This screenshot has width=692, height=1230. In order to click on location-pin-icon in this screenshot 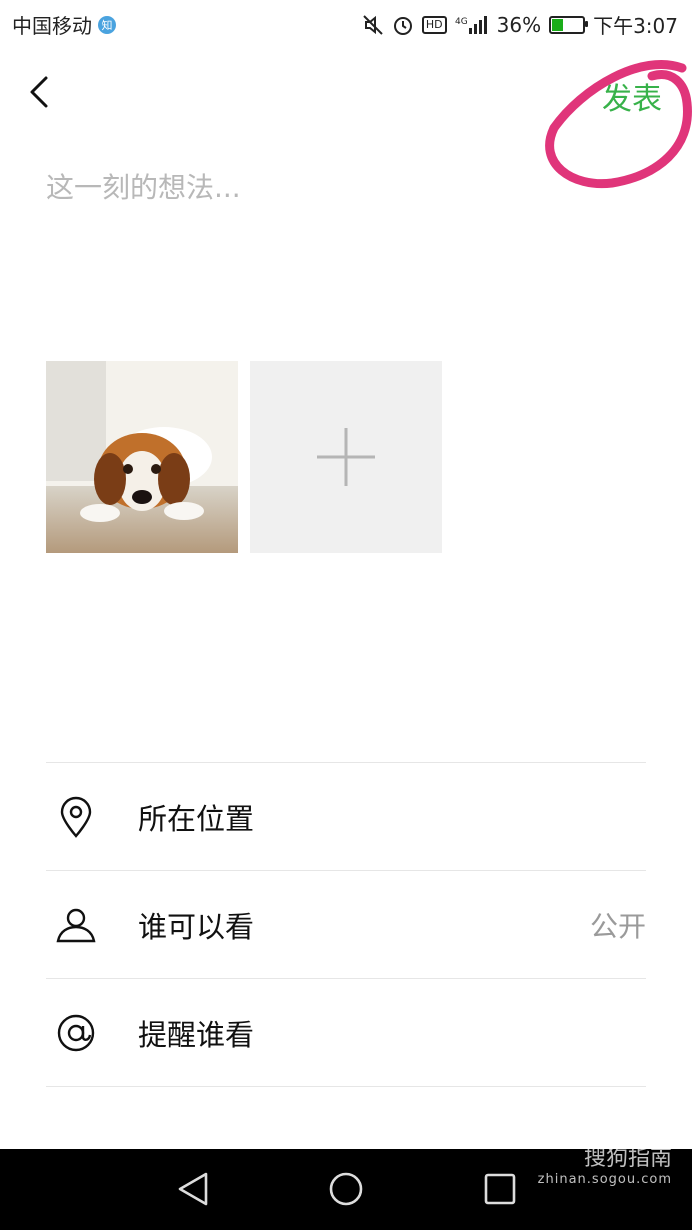, I will do `click(76, 817)`.